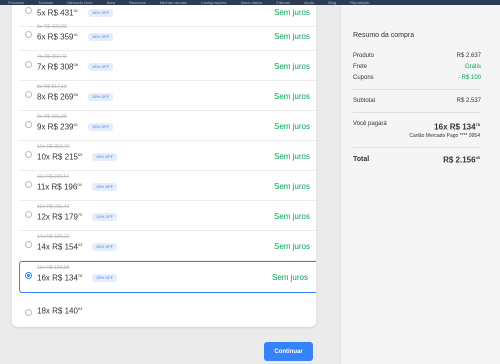  What do you see at coordinates (57, 13) in the screenshot?
I see `installment-price: 5x R$ 43131` at bounding box center [57, 13].